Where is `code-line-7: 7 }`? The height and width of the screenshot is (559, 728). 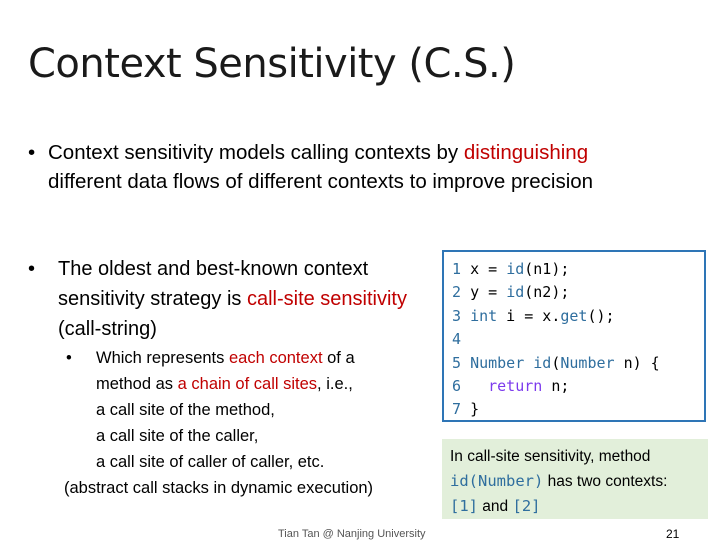
code-line-7: 7 } is located at coordinates (466, 409).